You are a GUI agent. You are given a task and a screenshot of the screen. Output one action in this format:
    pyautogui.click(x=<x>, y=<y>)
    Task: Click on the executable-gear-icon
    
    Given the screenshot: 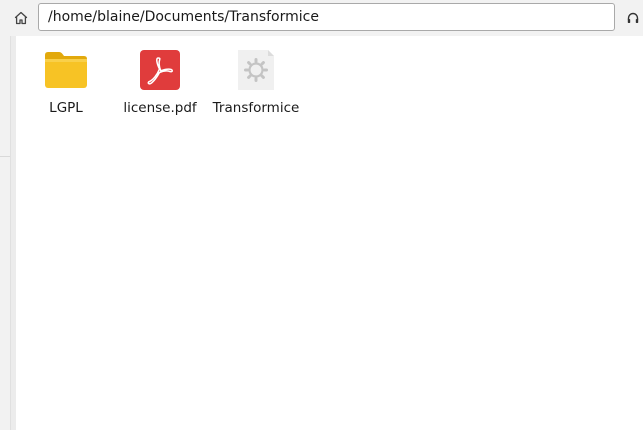 What is the action you would take?
    pyautogui.click(x=256, y=70)
    